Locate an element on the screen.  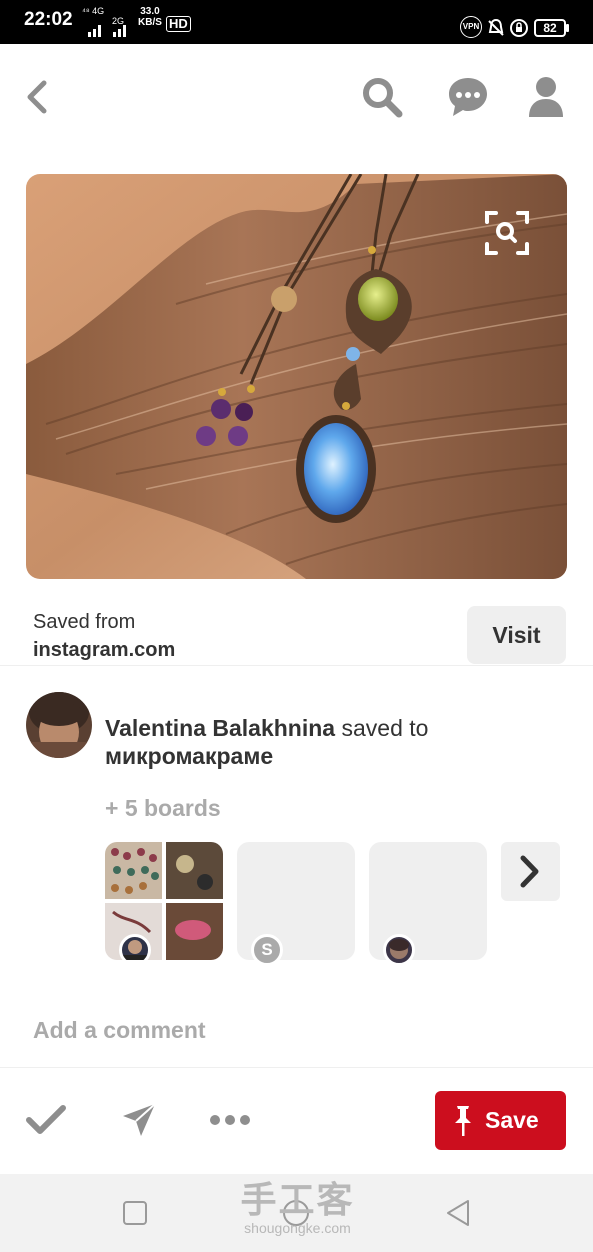
network-speed: 33.0 KB/S is located at coordinates (150, 17).